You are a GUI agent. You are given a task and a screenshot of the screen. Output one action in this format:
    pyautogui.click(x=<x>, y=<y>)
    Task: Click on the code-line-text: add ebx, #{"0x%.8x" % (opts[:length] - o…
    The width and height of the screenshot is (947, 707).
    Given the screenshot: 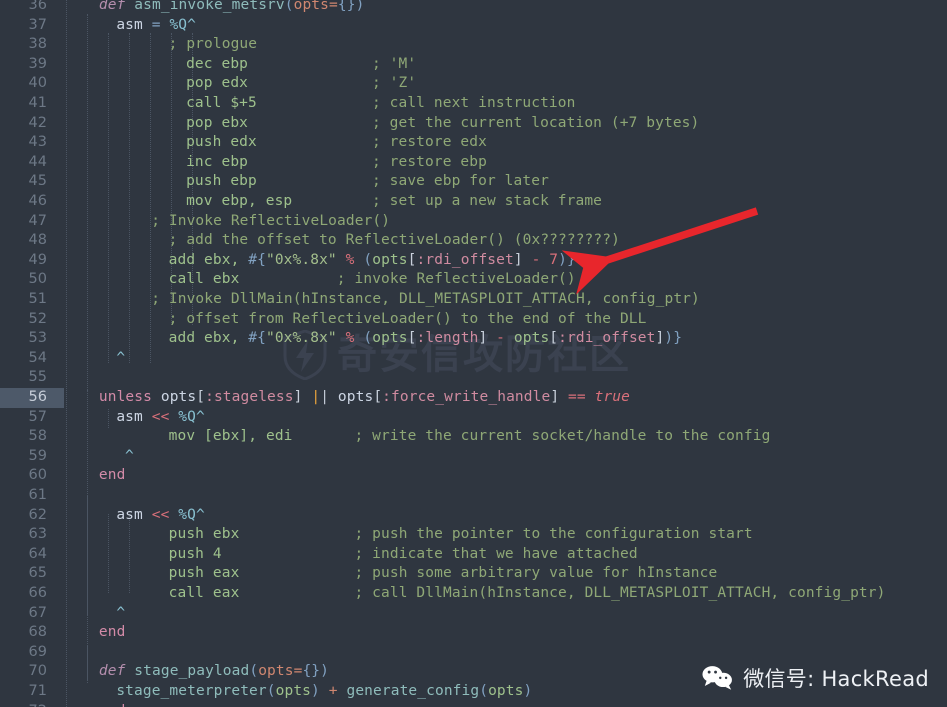 What is the action you would take?
    pyautogui.click(x=425, y=338)
    